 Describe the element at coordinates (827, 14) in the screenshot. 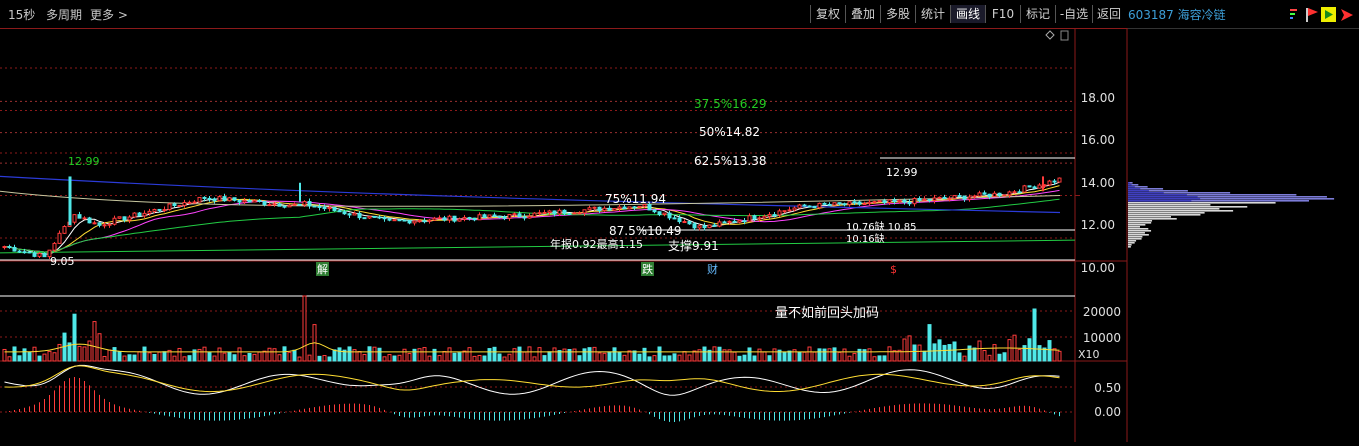

I see `restore-rights-button: 复权` at that location.